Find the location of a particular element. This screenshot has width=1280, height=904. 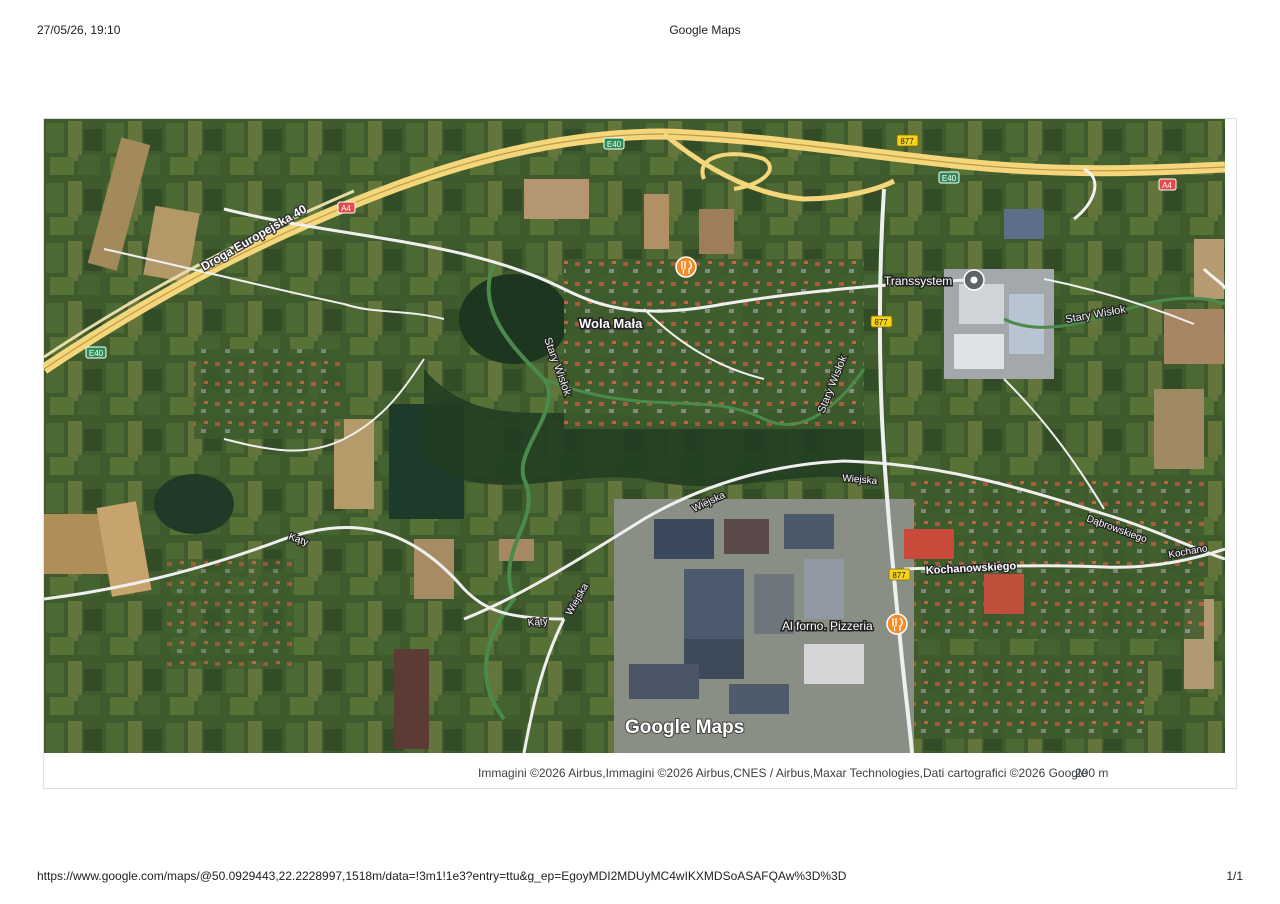

scale-bar: 200 m is located at coordinates (1091, 773).